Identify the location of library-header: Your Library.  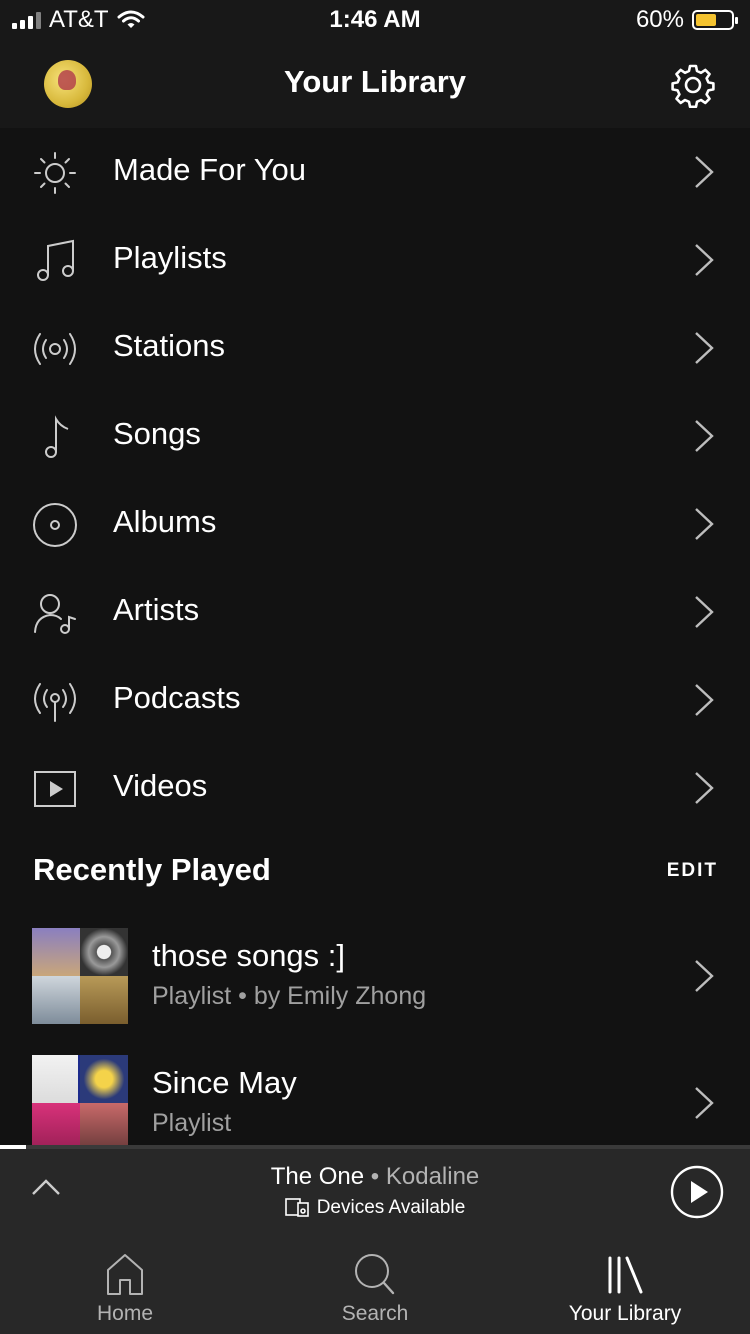
(375, 85).